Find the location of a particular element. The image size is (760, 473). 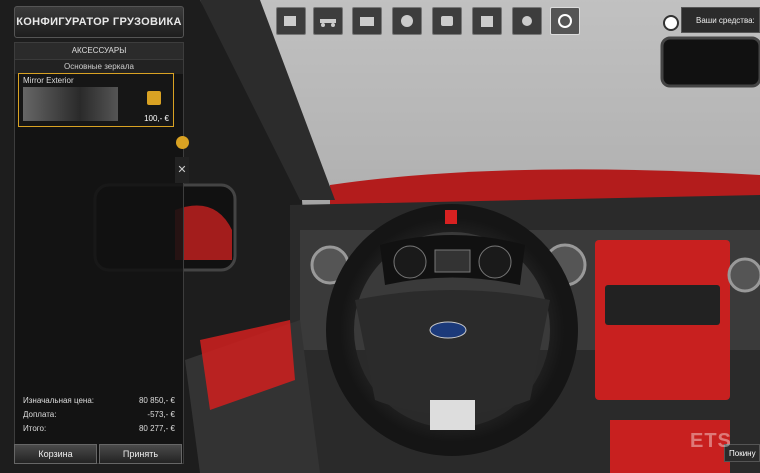

total-row: Итого: 80 277,- € is located at coordinates (99, 428).